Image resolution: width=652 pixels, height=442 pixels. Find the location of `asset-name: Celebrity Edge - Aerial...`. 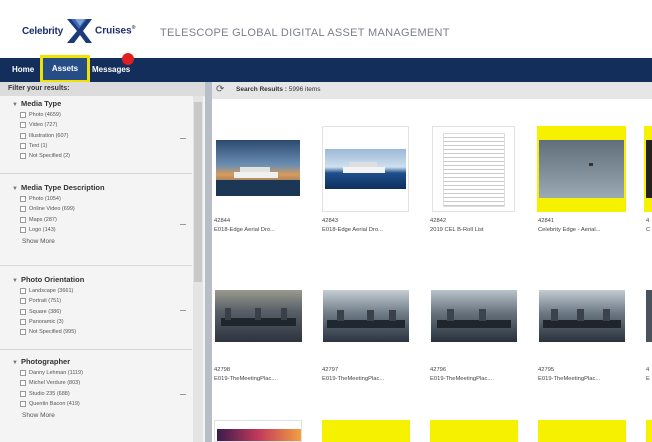

asset-name: Celebrity Edge - Aerial... is located at coordinates (569, 230).